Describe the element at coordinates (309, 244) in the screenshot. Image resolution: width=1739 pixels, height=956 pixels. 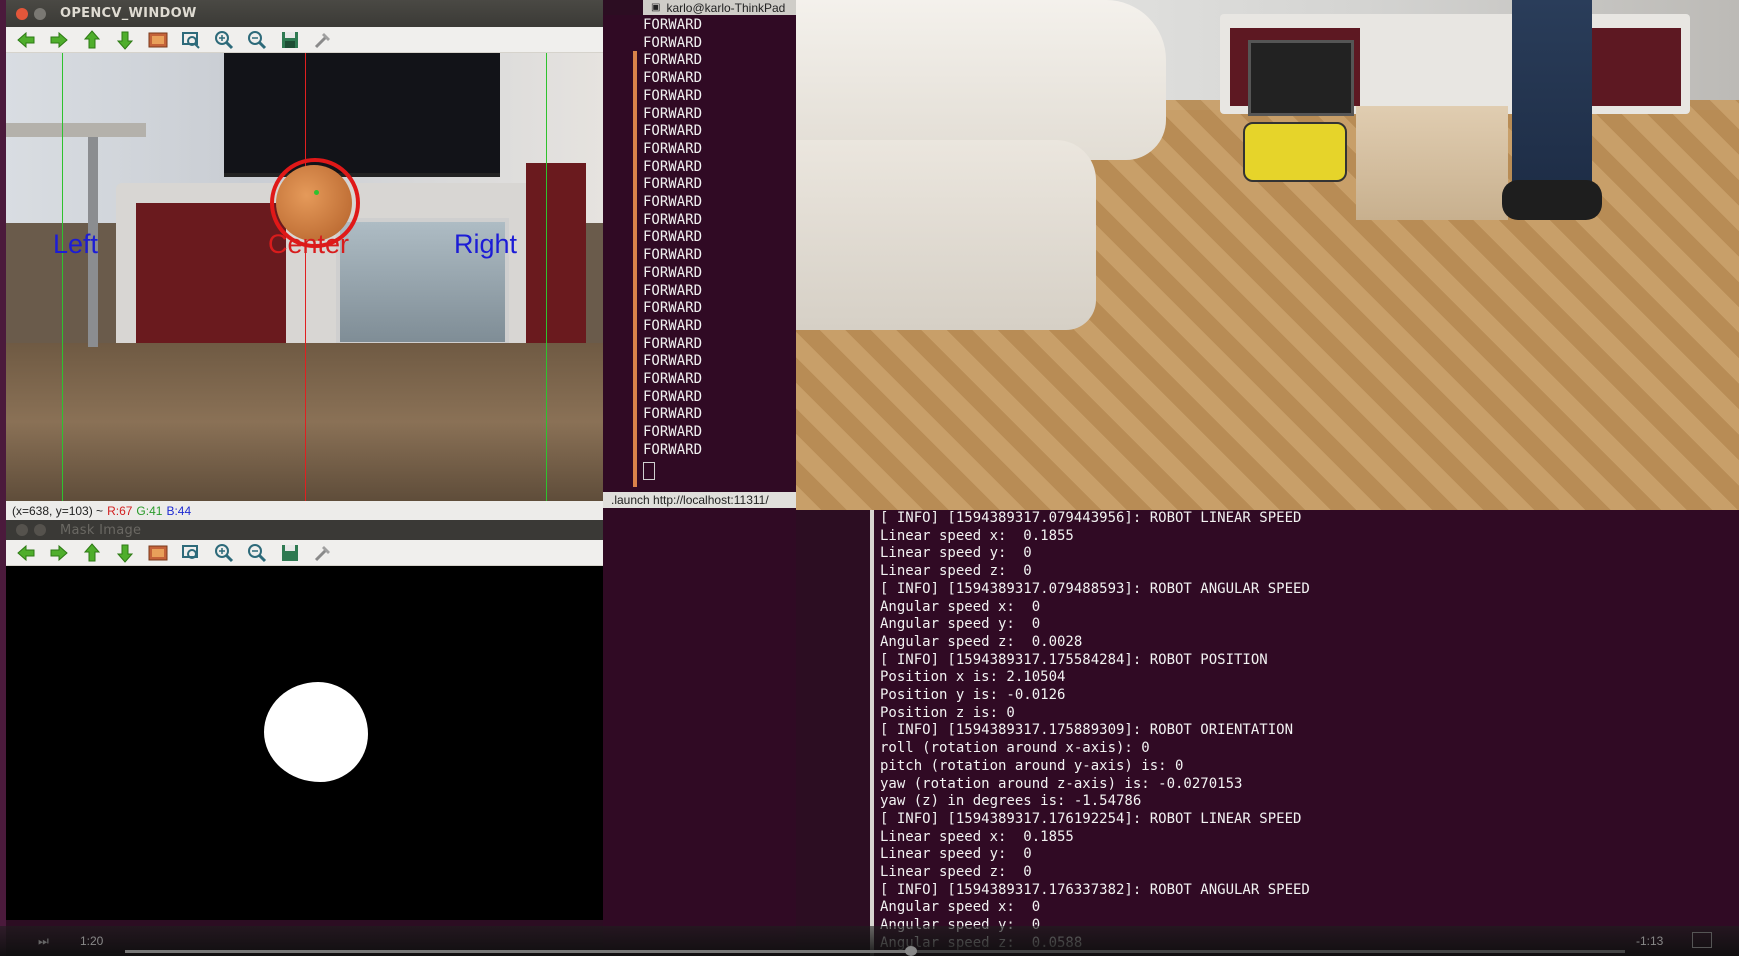
I see `center-zone-label: Center` at that location.